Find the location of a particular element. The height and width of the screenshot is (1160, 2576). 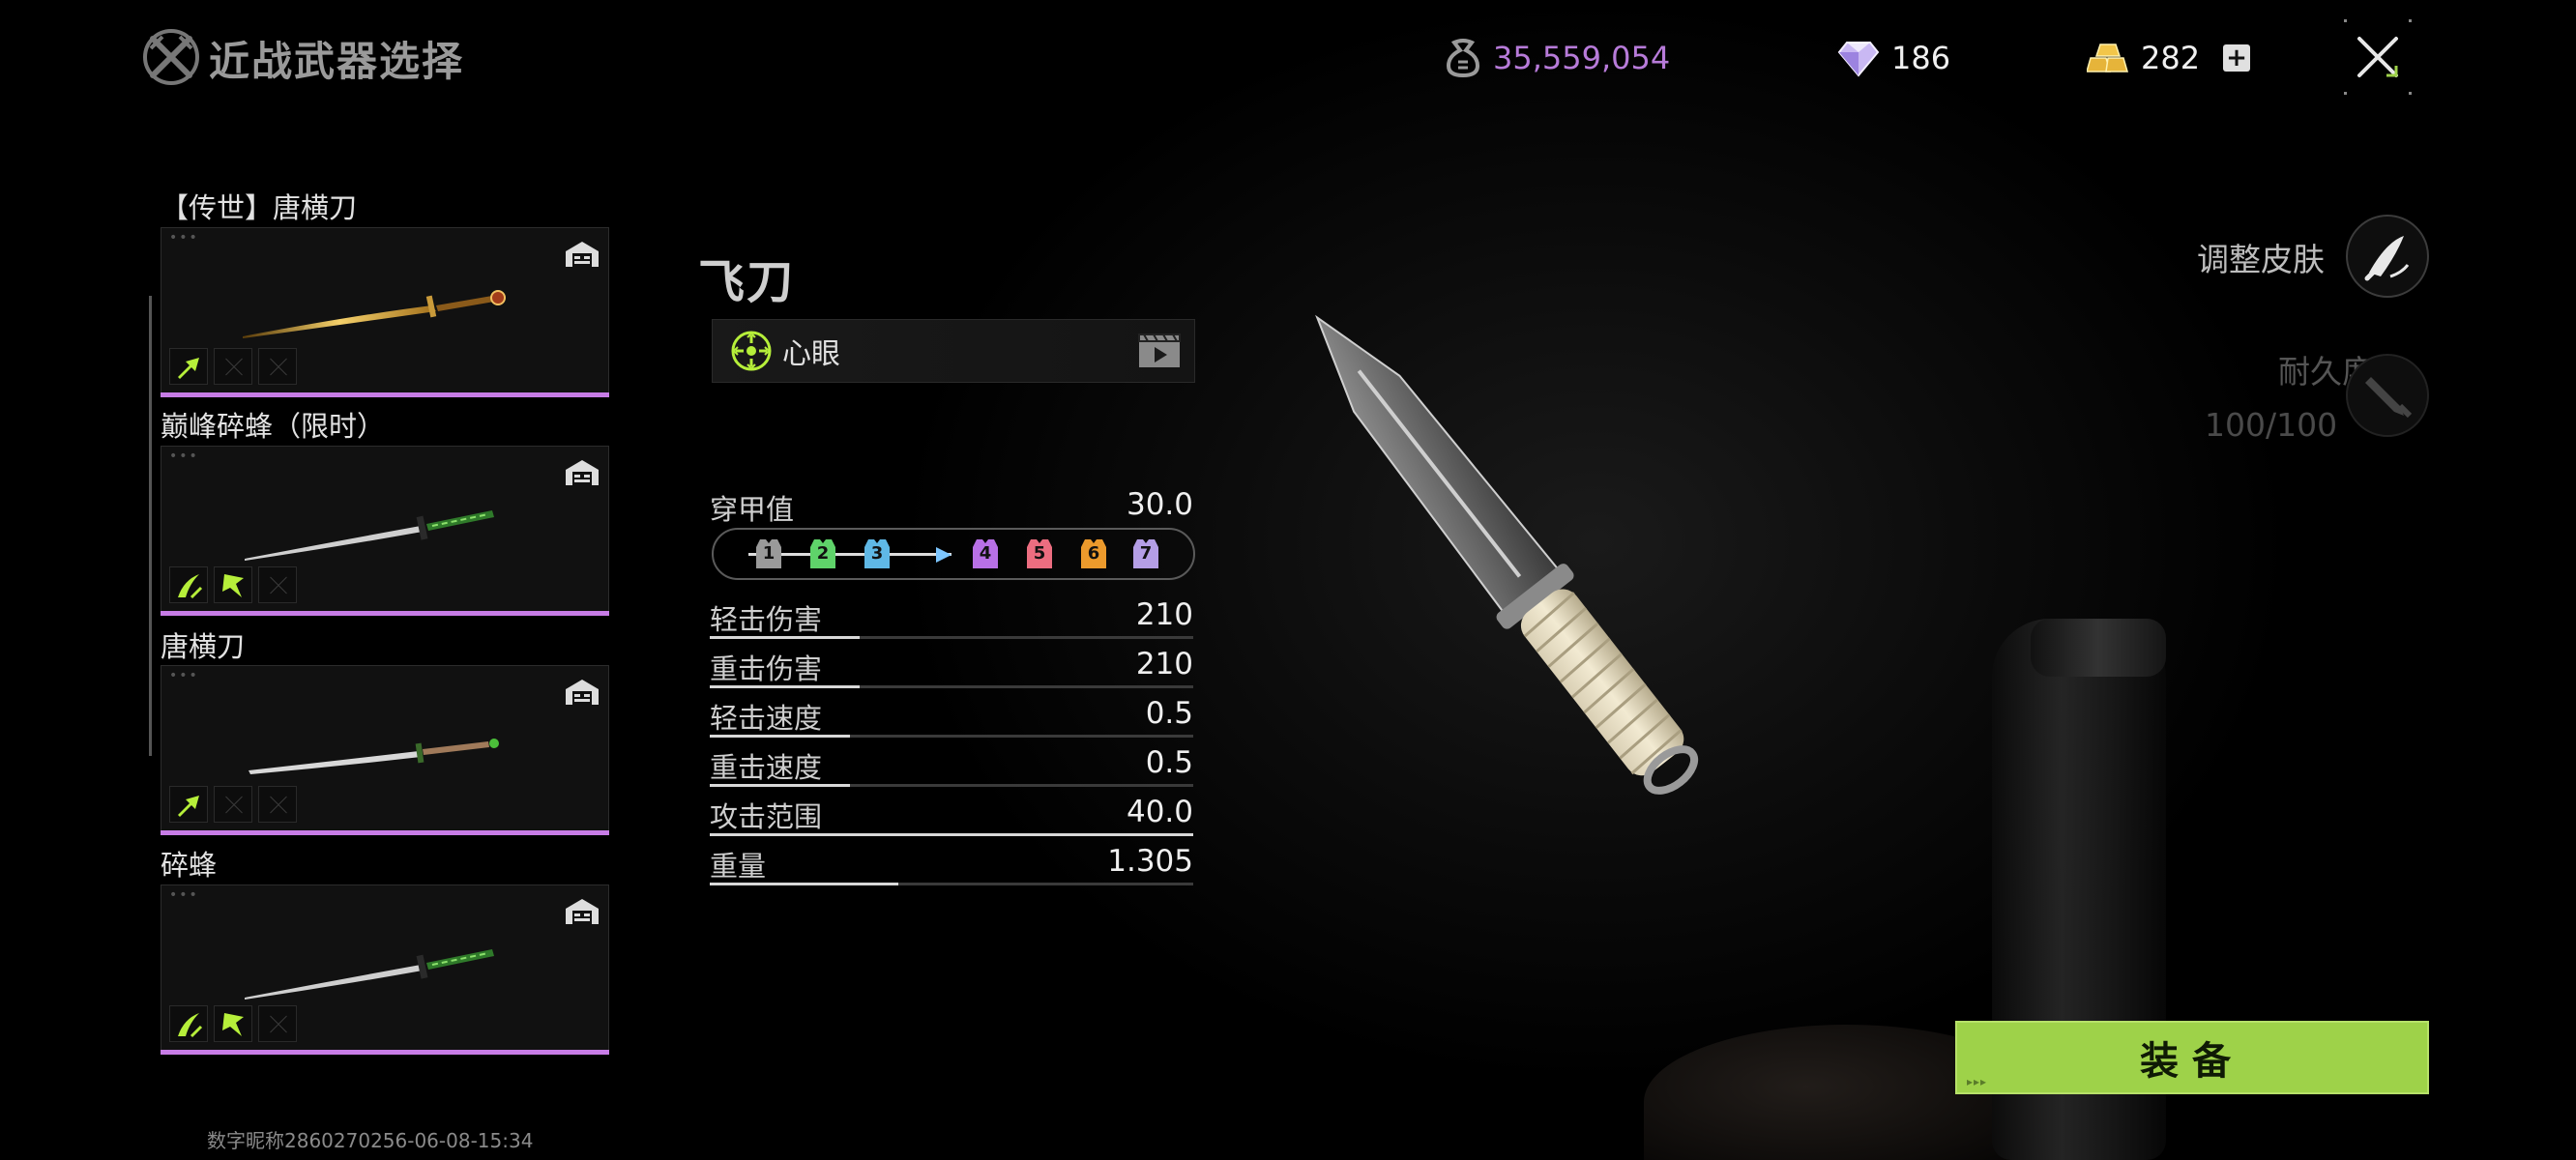

weapon-label: 【传世】唐横刀 is located at coordinates (259, 207).